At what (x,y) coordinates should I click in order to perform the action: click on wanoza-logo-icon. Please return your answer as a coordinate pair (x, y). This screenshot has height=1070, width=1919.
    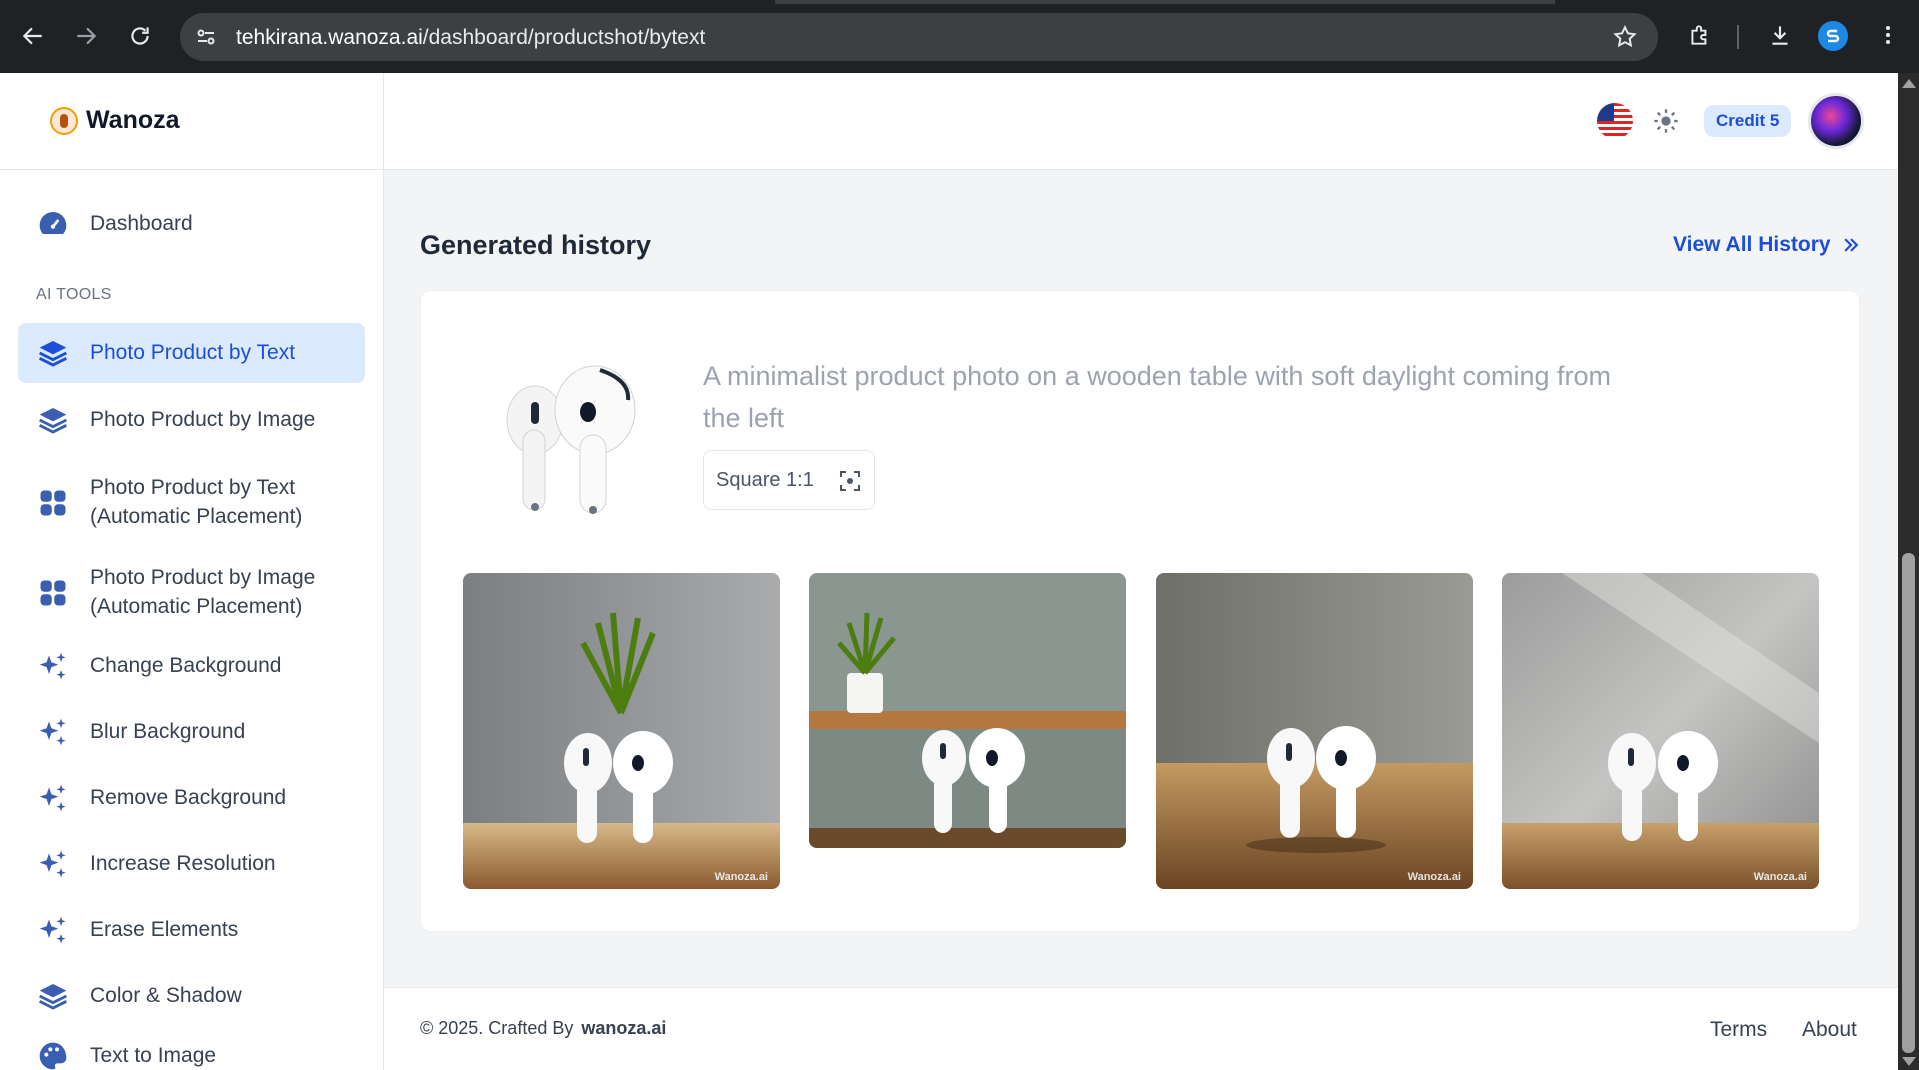
    Looking at the image, I should click on (64, 120).